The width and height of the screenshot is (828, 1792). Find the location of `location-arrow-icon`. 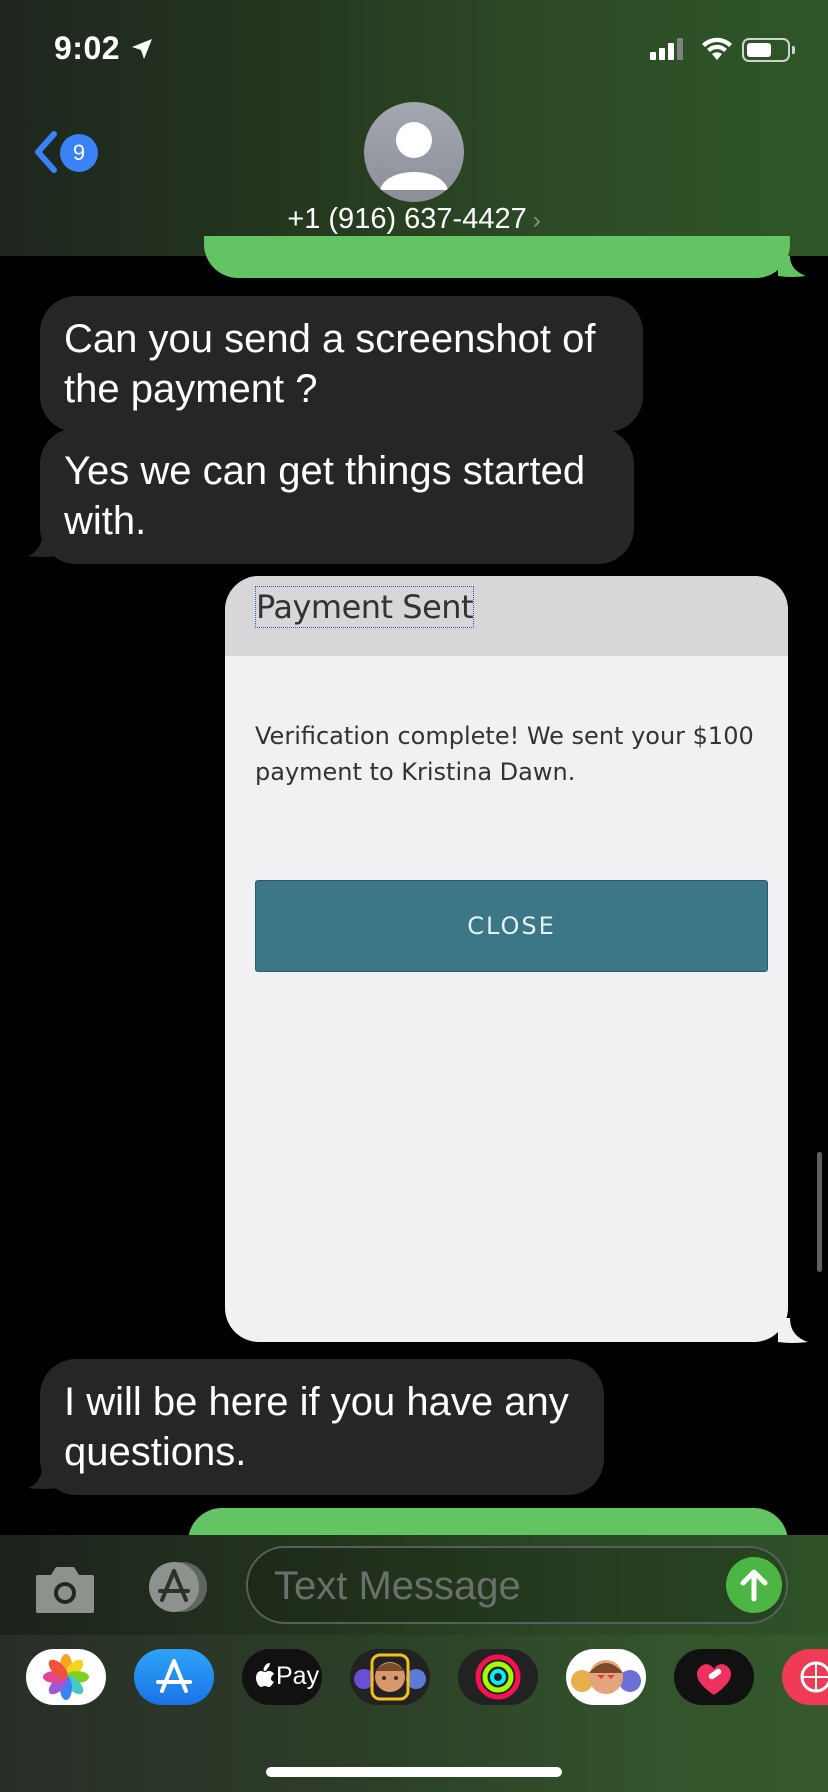

location-arrow-icon is located at coordinates (142, 49).